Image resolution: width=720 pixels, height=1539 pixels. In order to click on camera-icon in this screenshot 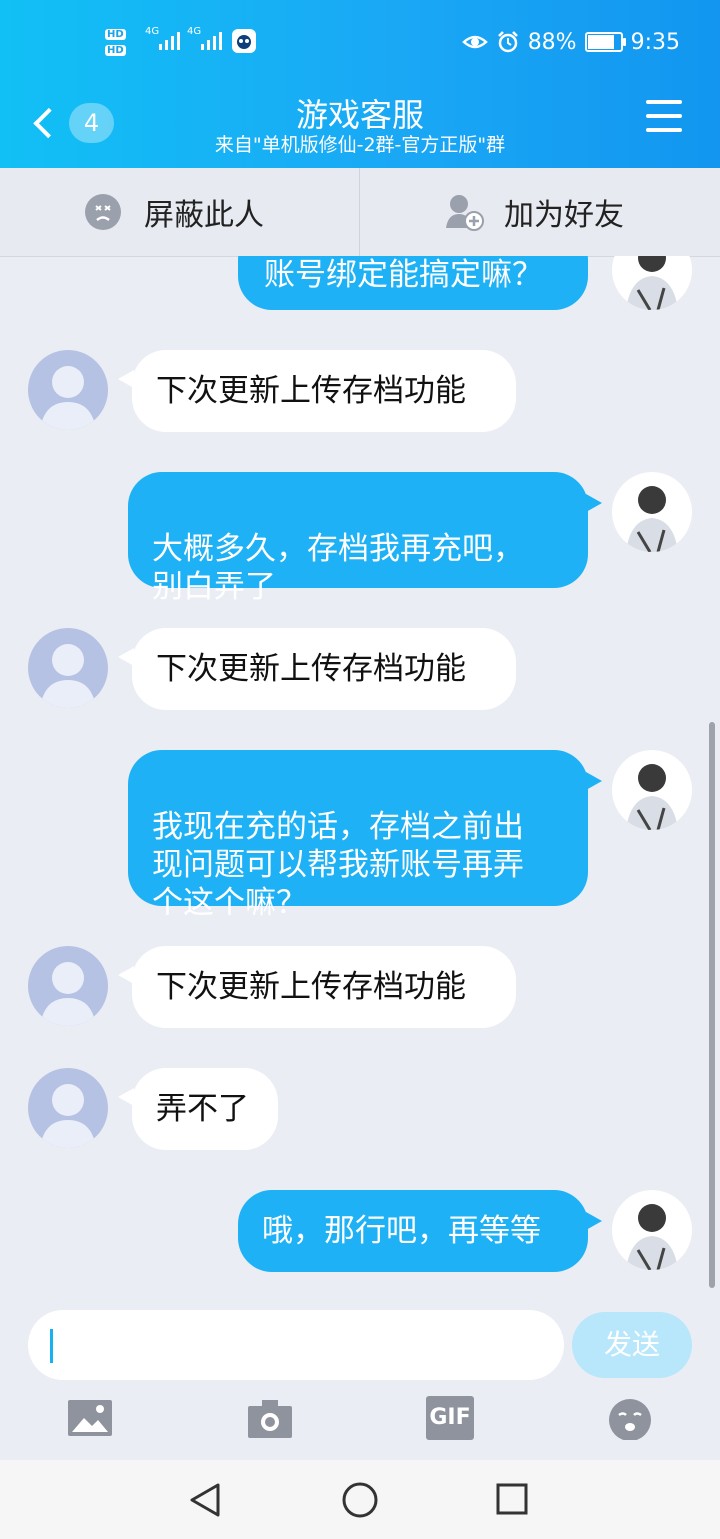, I will do `click(270, 1418)`.